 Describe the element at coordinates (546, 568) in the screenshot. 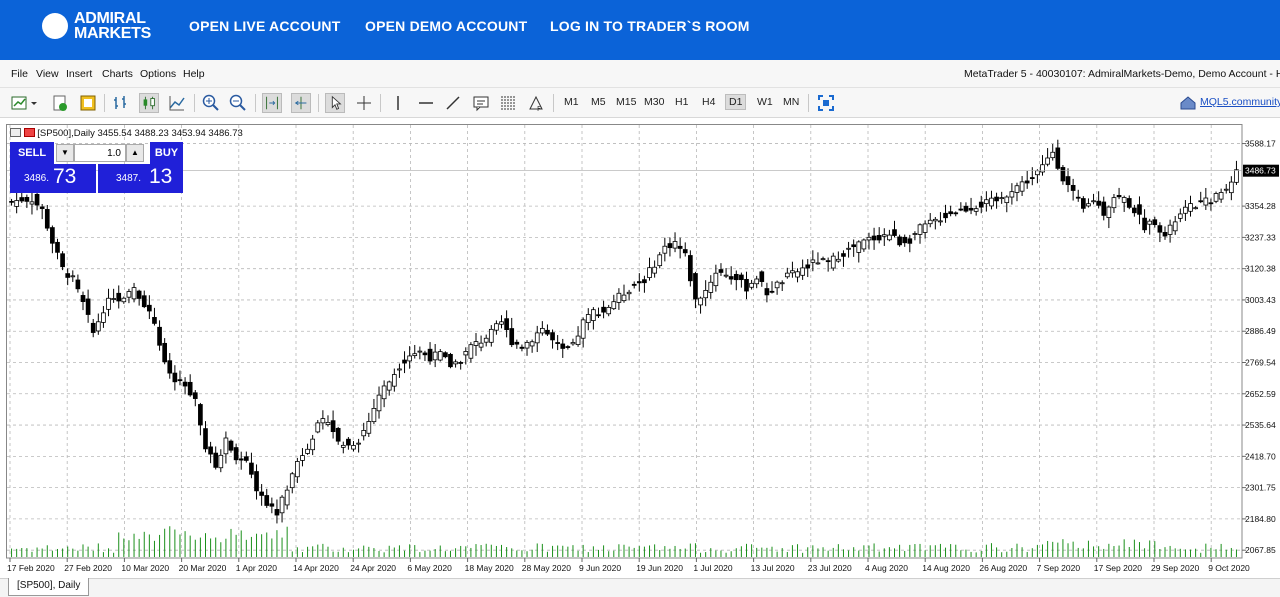

I see `x-tick-label: 28 May 2020` at that location.